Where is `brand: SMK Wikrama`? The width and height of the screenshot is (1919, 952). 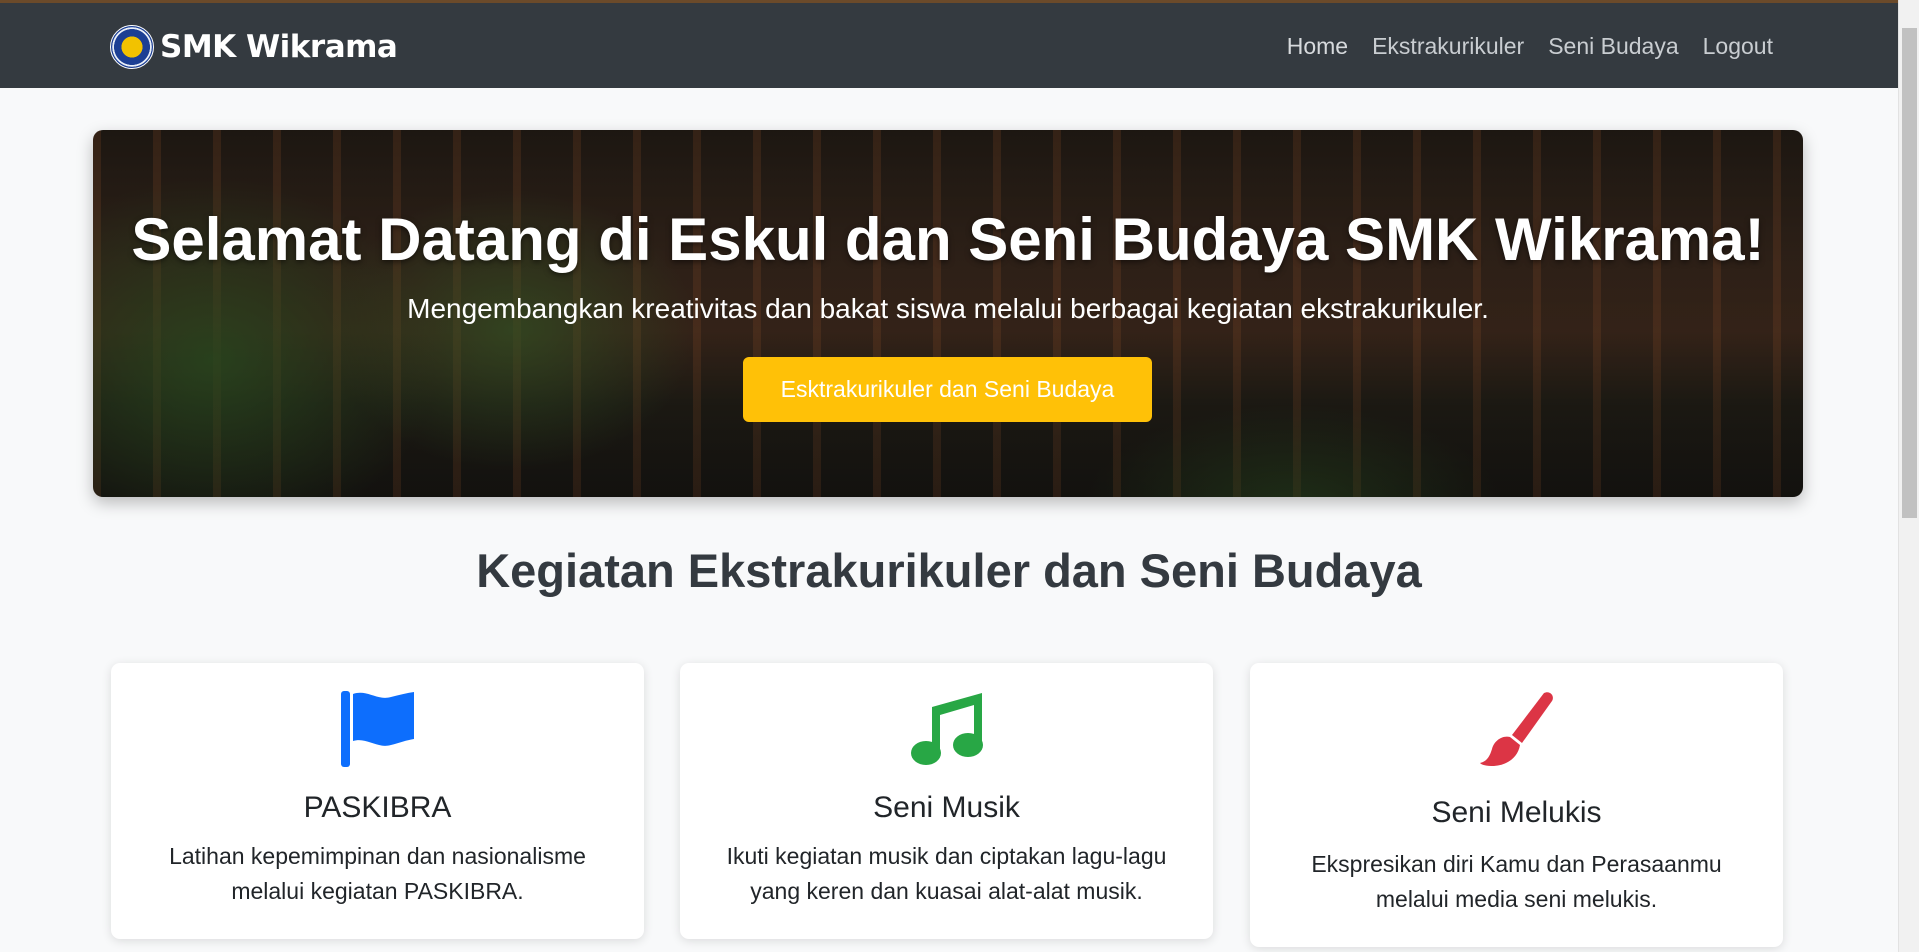
brand: SMK Wikrama is located at coordinates (254, 47).